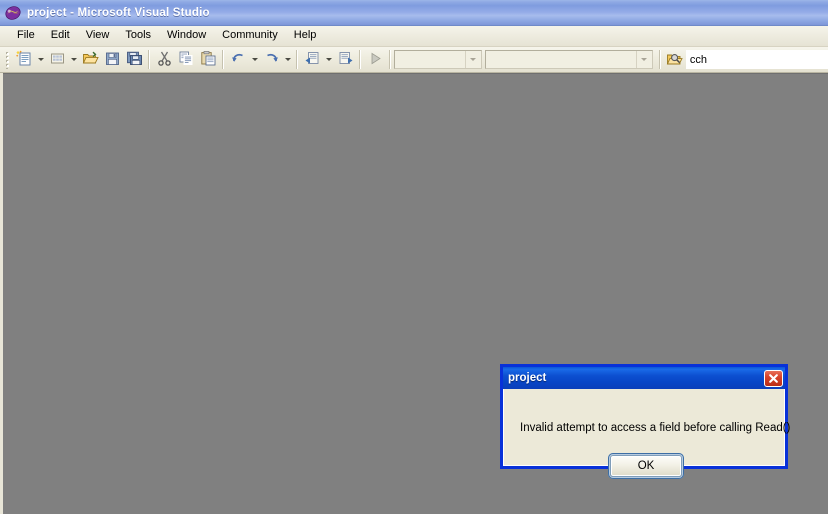 This screenshot has height=514, width=828. I want to click on navigate-backward-dropdown-arrow, so click(328, 60).